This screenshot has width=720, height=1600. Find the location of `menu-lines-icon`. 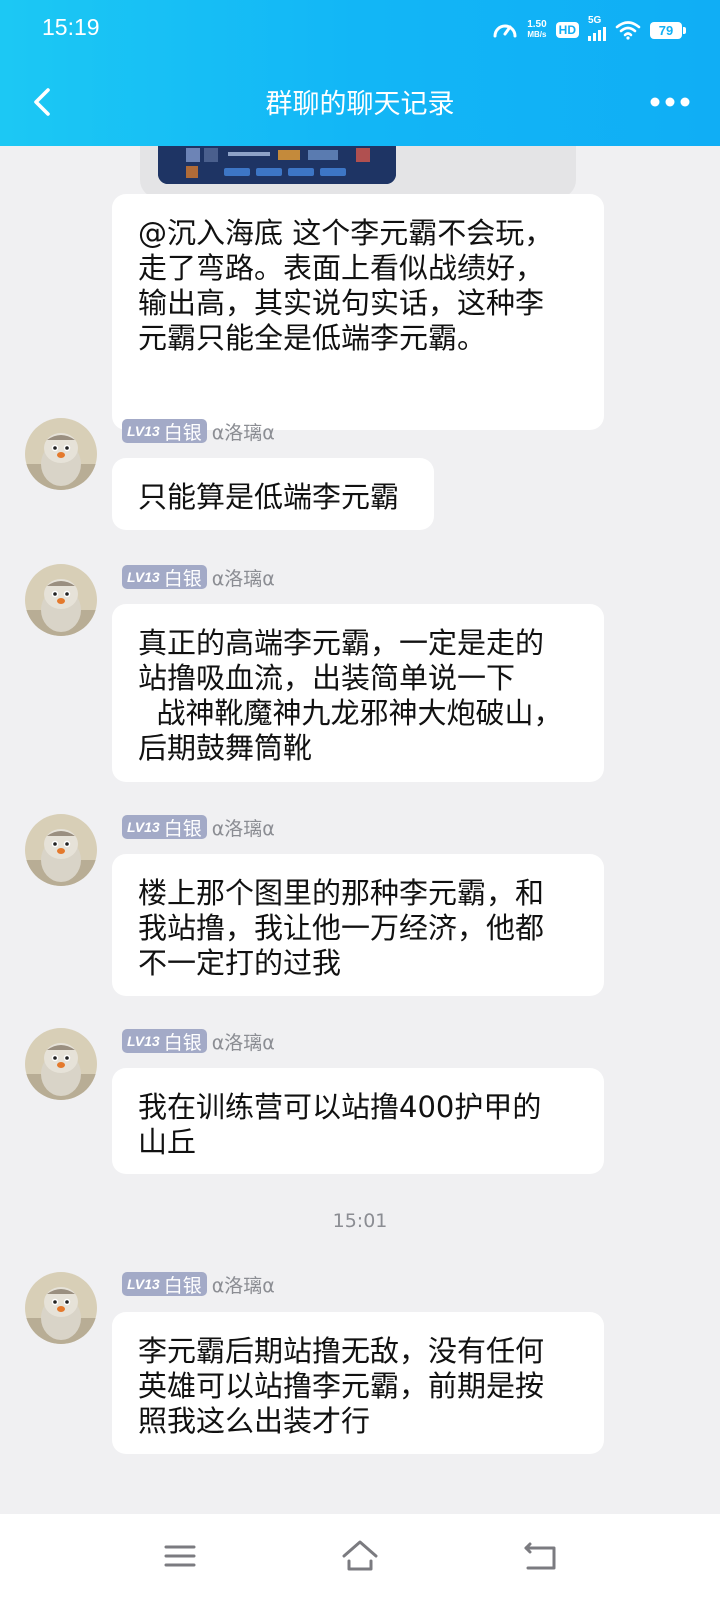

menu-lines-icon is located at coordinates (180, 1556).